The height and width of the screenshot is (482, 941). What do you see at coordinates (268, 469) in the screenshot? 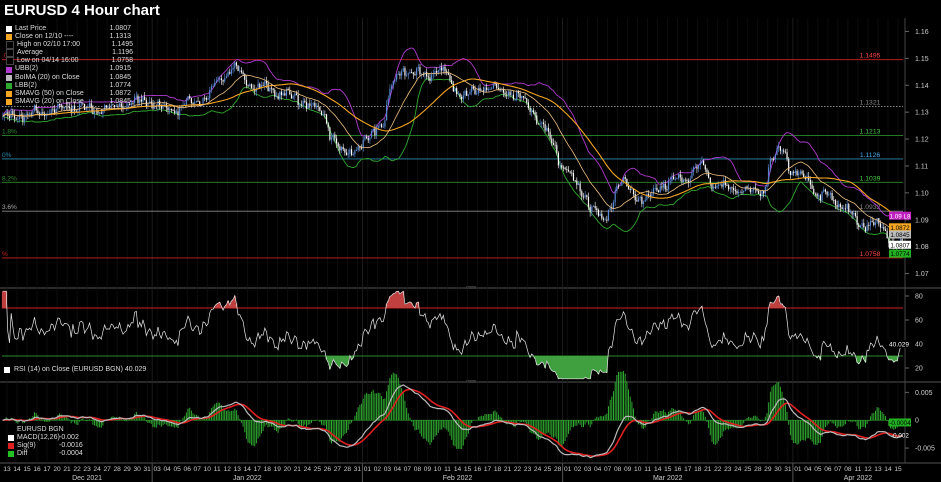
I see `x-tick-label: 18` at bounding box center [268, 469].